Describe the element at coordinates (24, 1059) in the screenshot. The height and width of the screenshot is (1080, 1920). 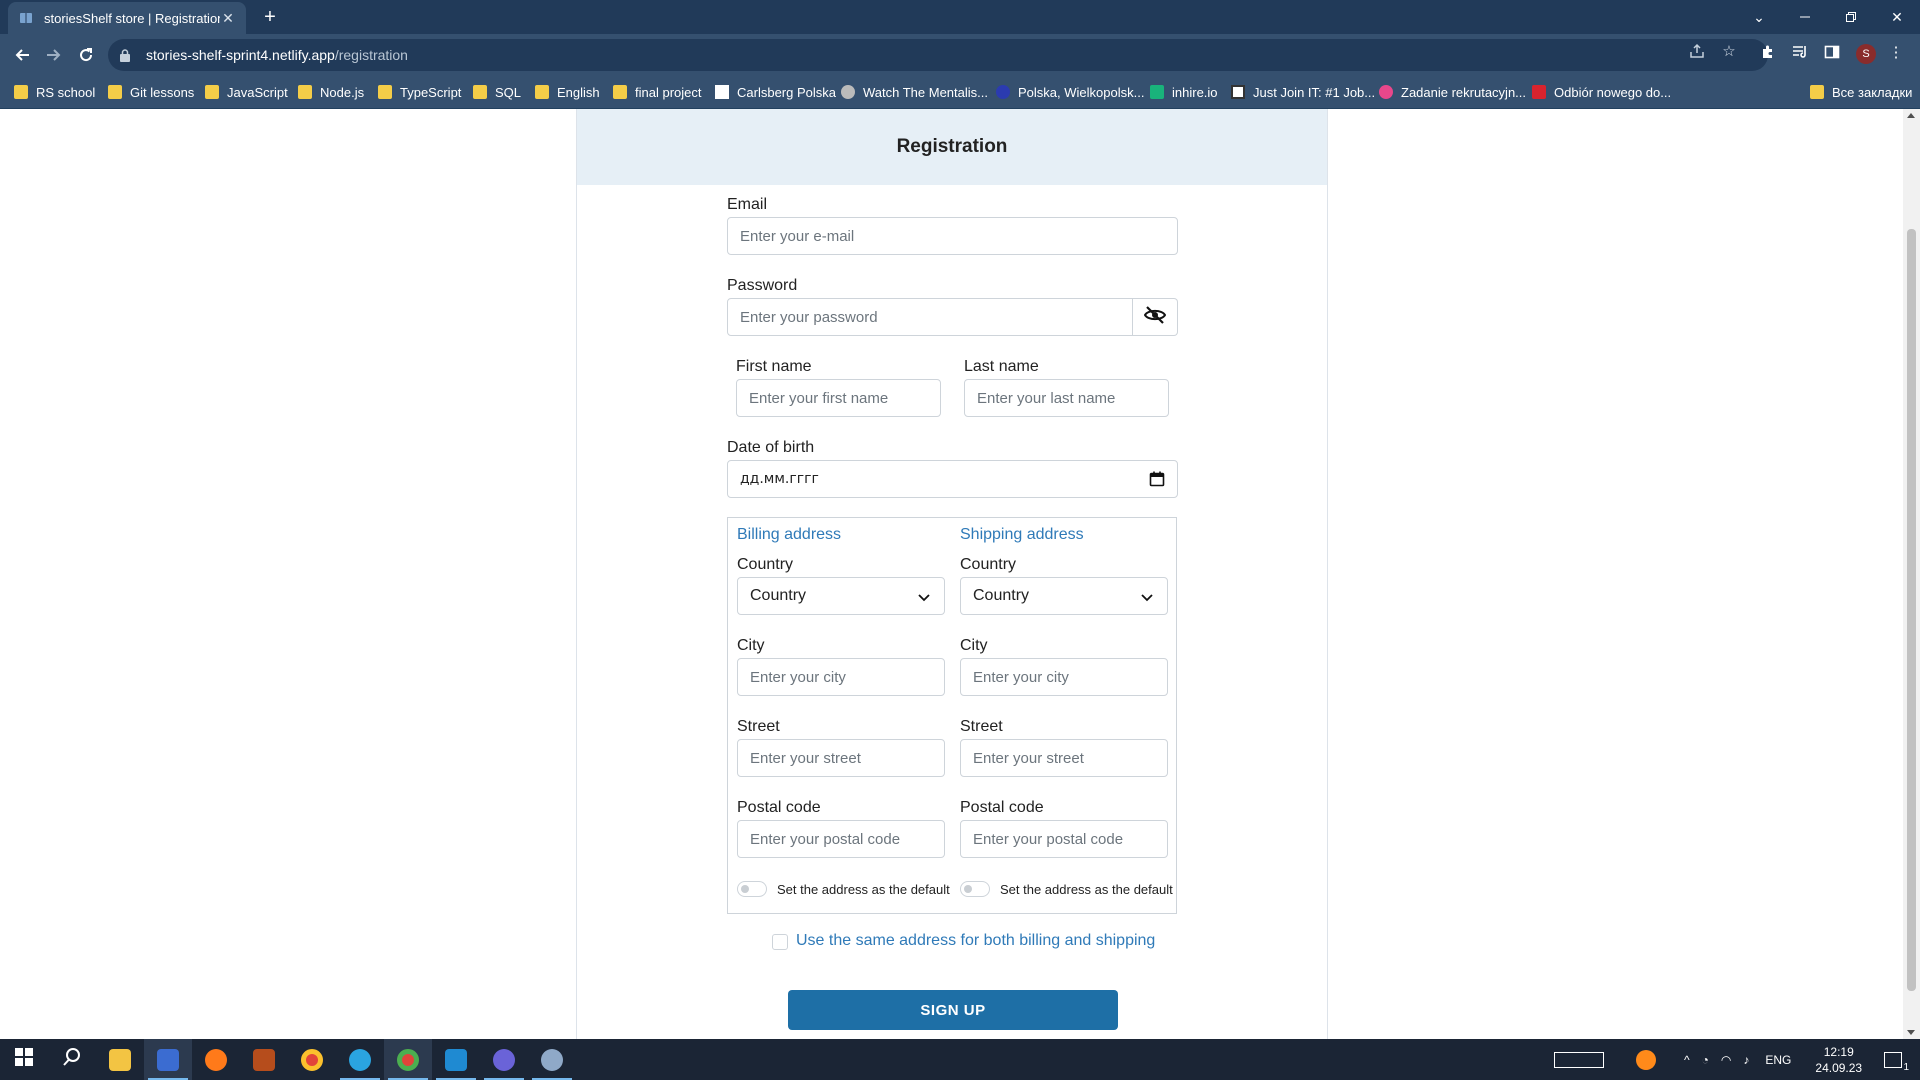
I see `start-button` at that location.